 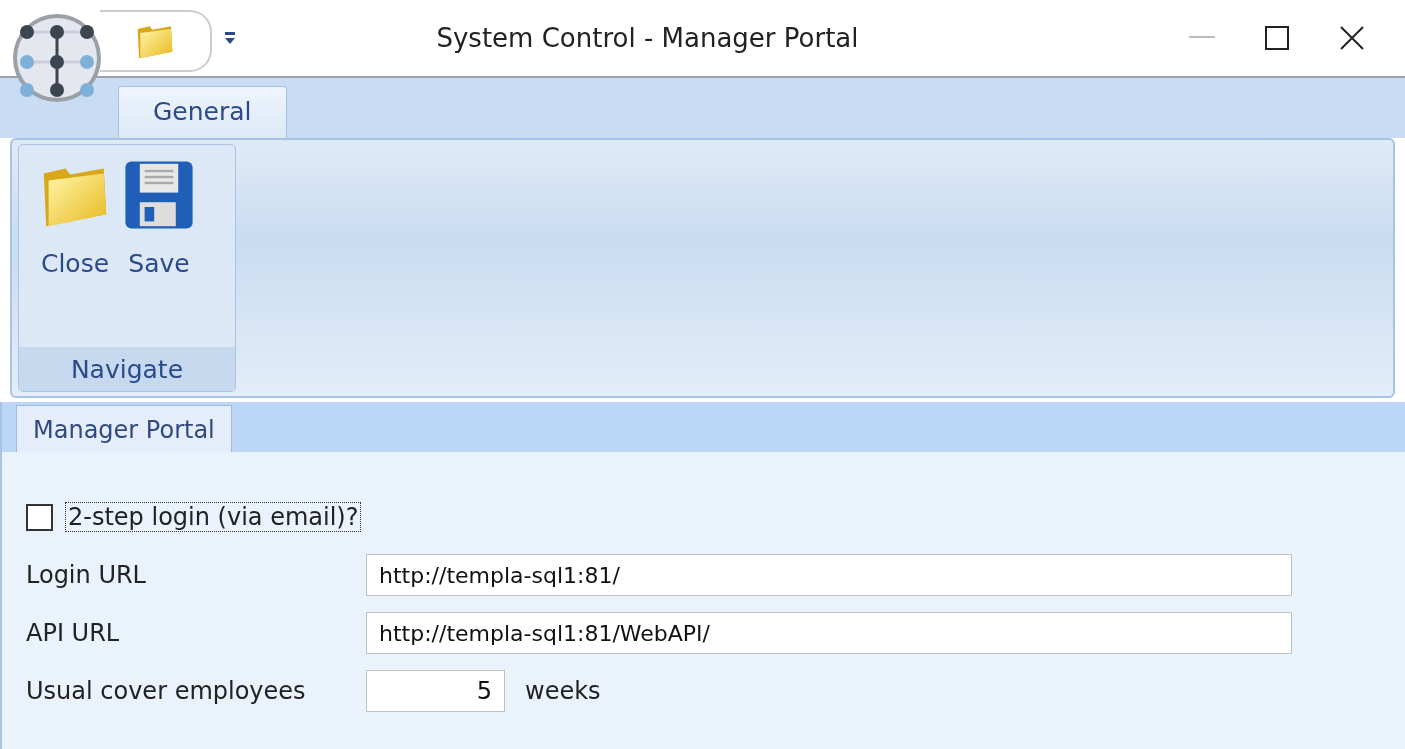 What do you see at coordinates (86, 575) in the screenshot?
I see `field-label: Login URL` at bounding box center [86, 575].